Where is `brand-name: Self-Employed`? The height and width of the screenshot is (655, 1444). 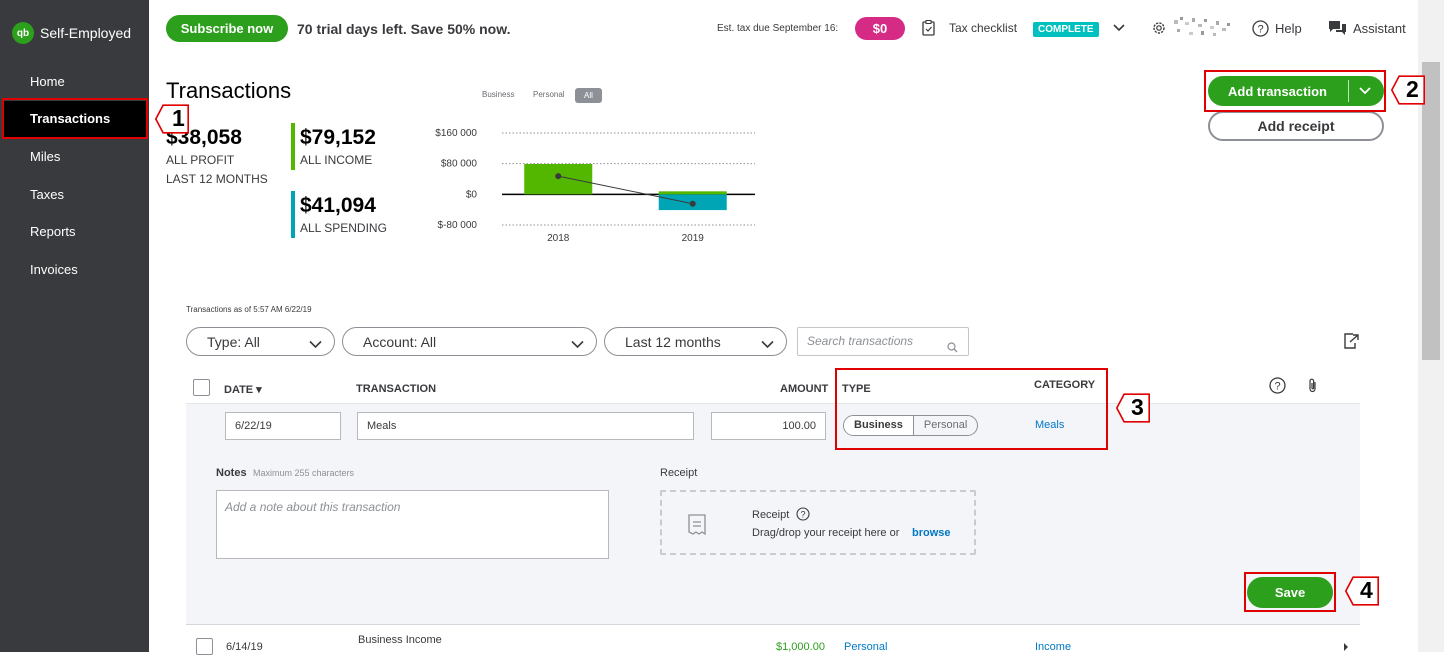 brand-name: Self-Employed is located at coordinates (86, 33).